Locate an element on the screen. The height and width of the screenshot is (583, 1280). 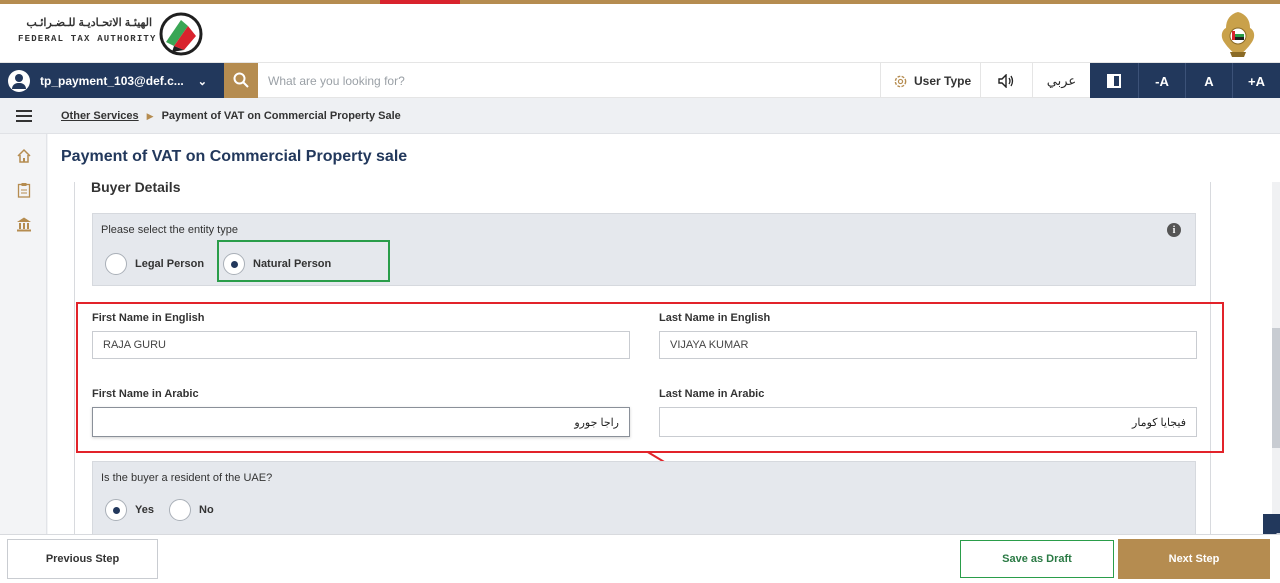
scrollbar-thumb is located at coordinates (1276, 388).